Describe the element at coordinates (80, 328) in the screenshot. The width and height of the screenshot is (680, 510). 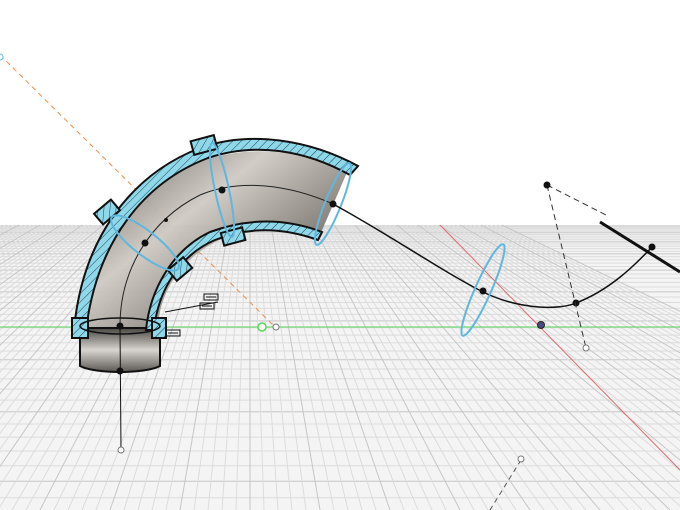
I see `pipe-joint-block` at that location.